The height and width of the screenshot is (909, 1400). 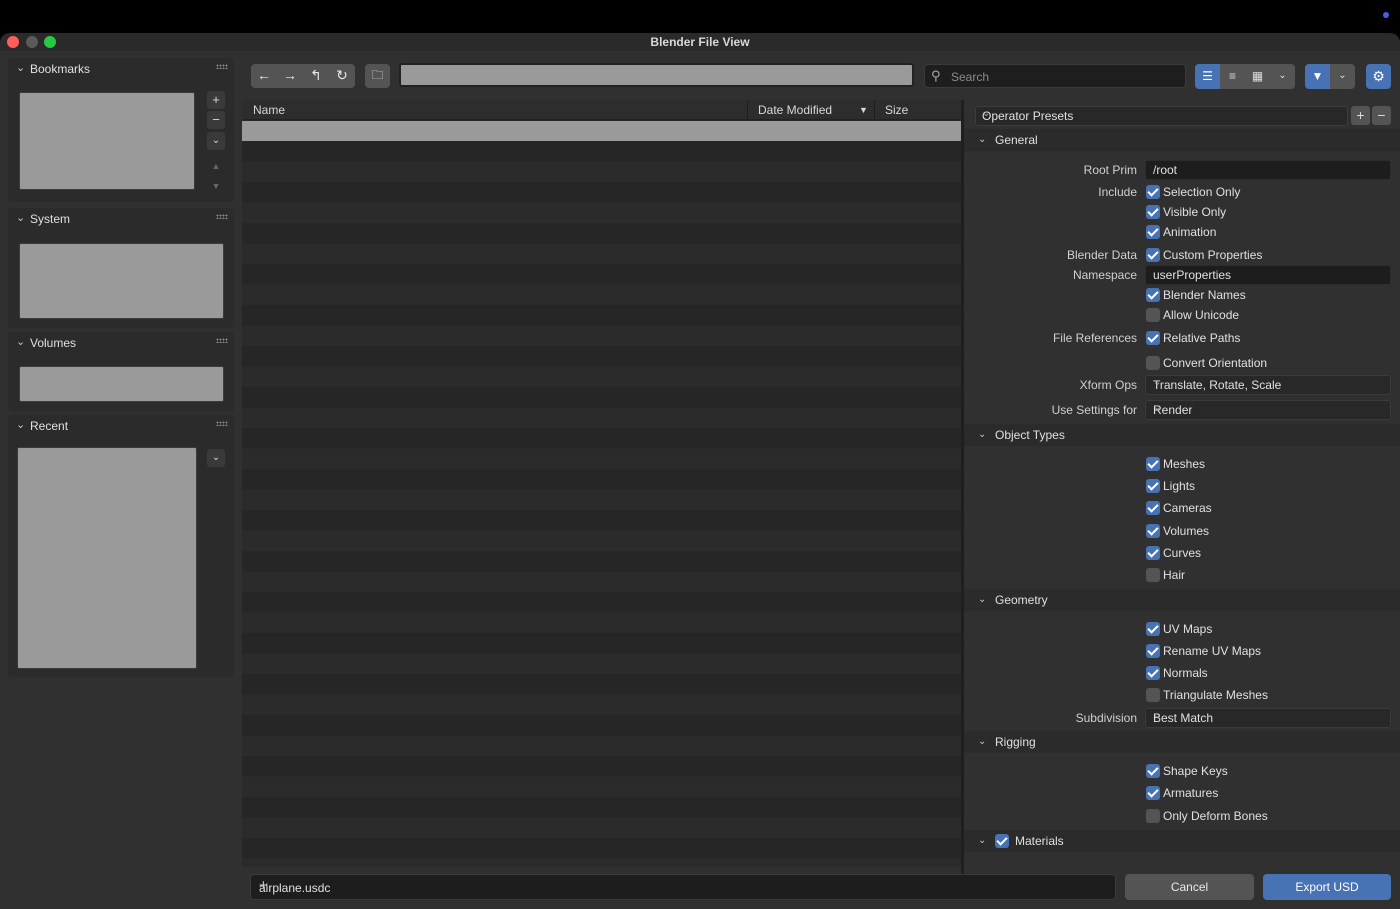 I want to click on section-object-types-header: ⌄ Object Types, so click(x=1182, y=435).